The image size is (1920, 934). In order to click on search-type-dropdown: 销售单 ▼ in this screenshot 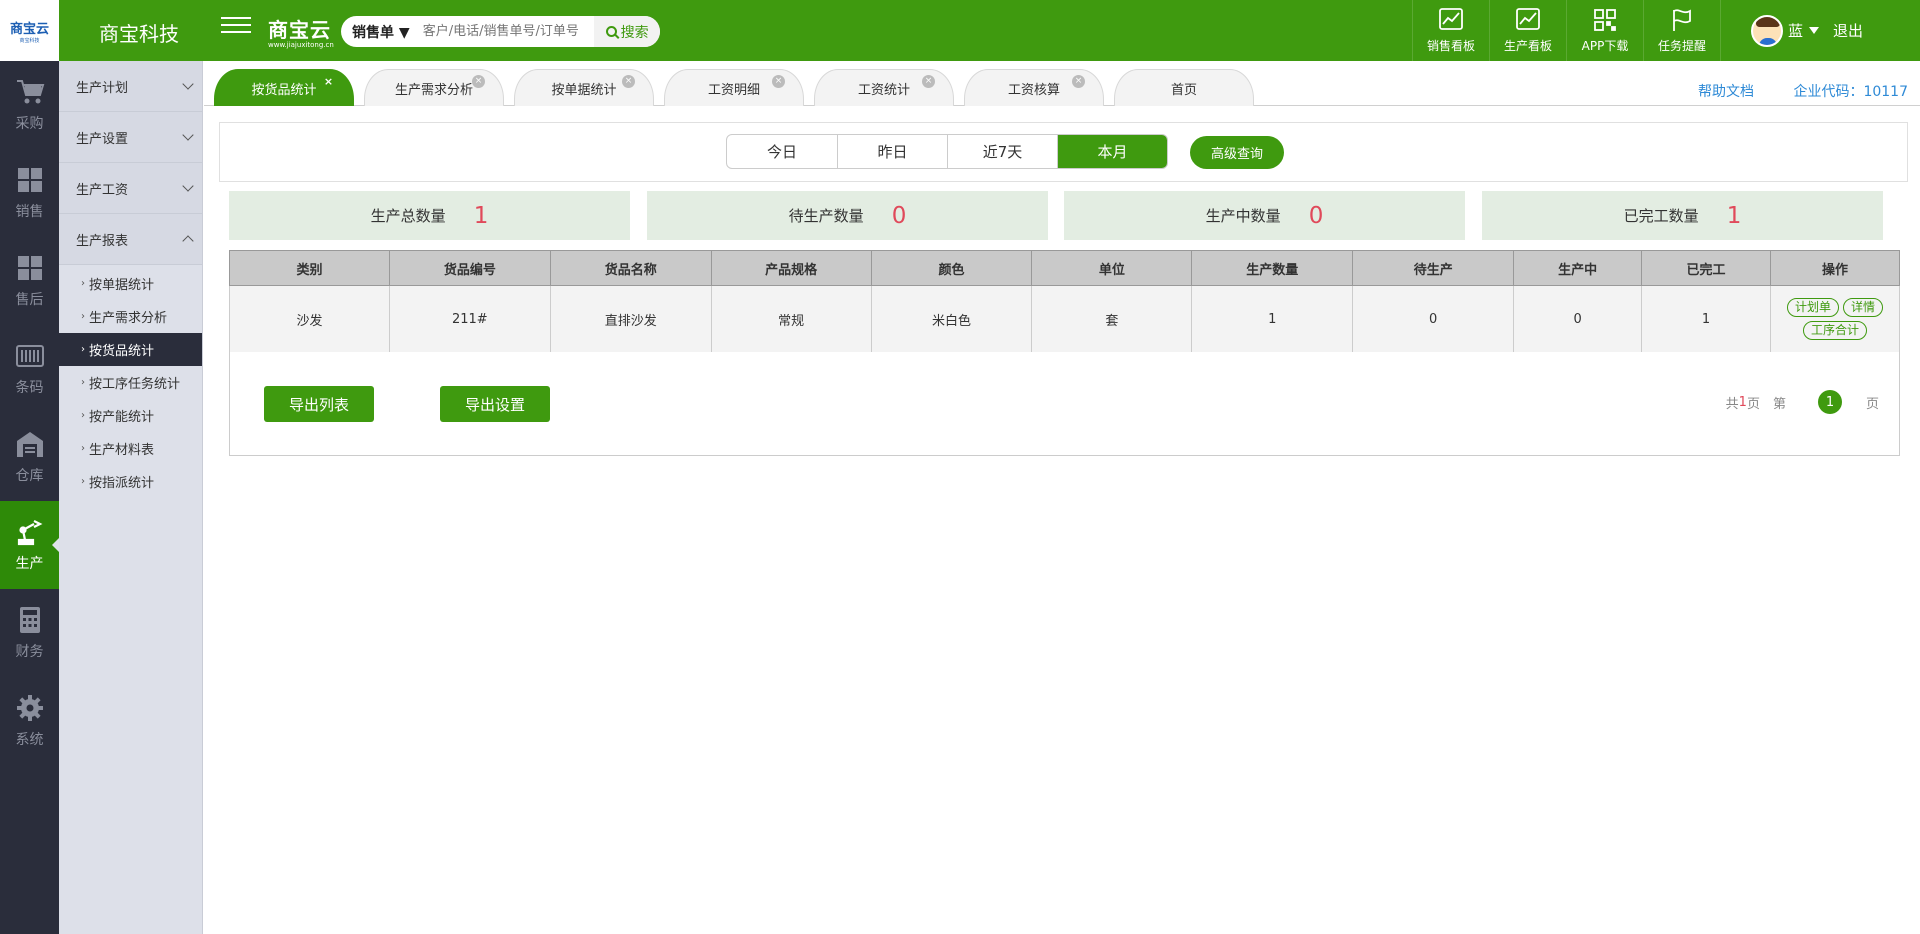, I will do `click(382, 32)`.